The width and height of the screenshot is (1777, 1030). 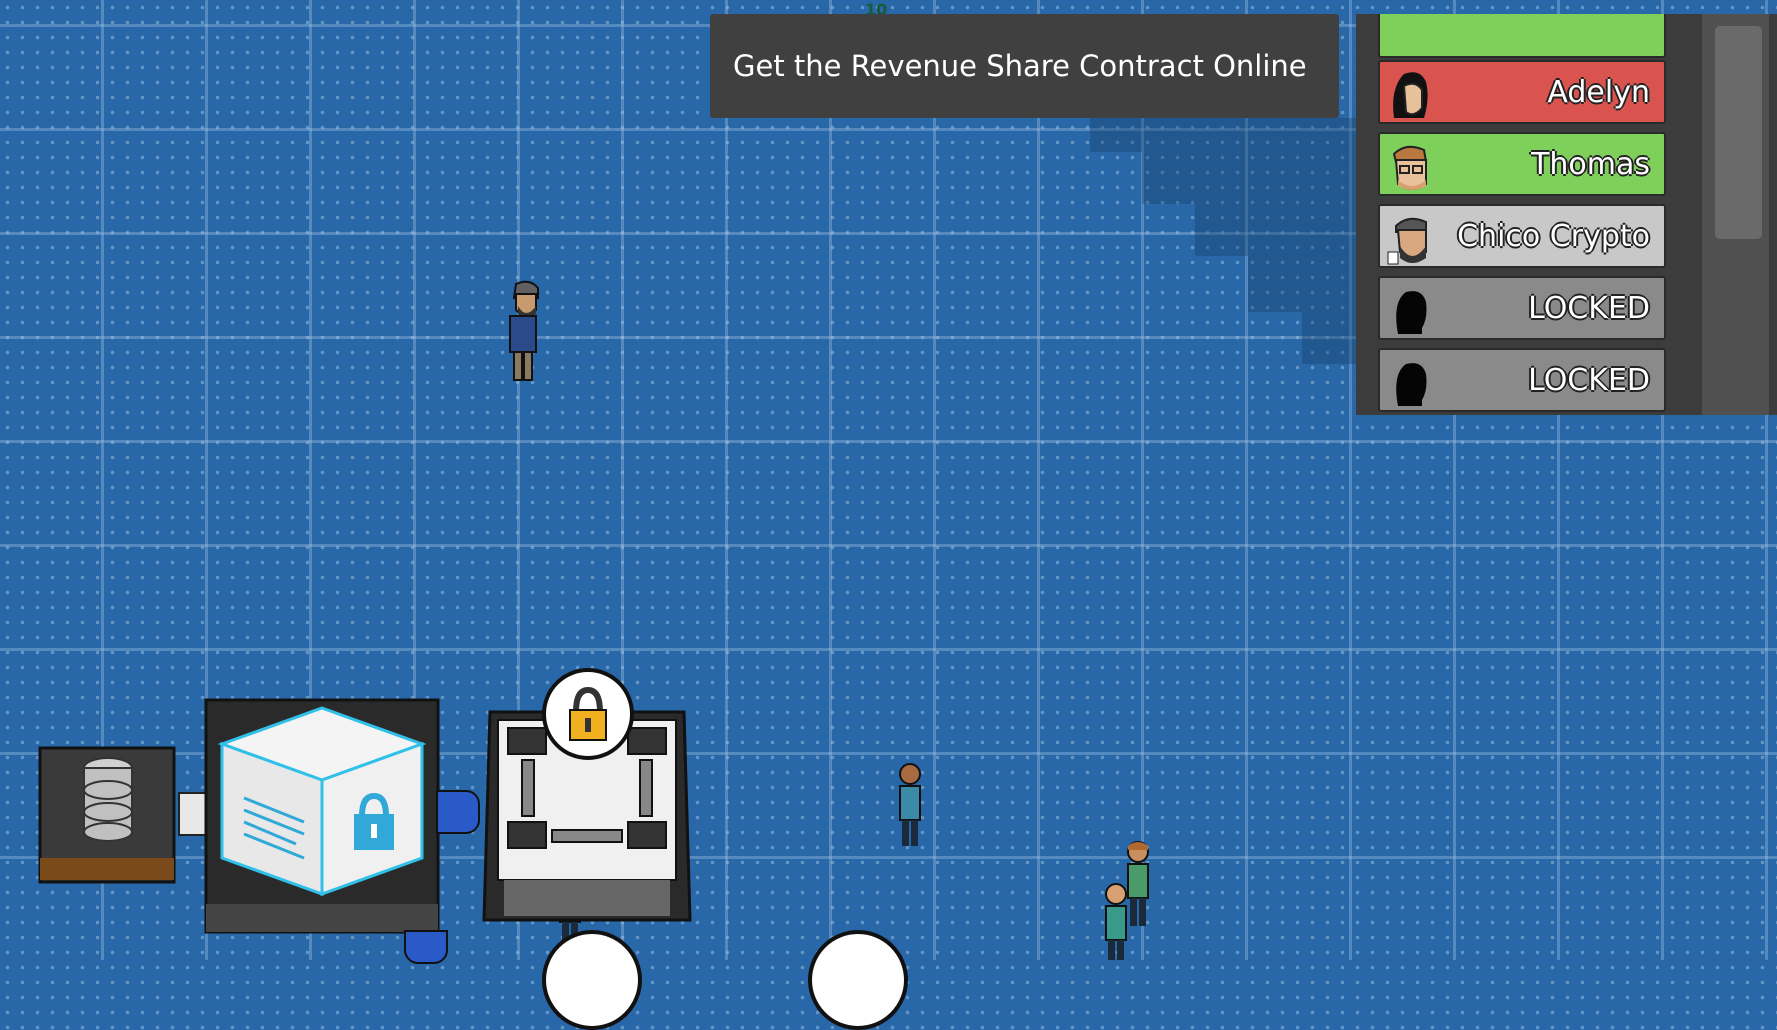 What do you see at coordinates (1522, 92) in the screenshot?
I see `roster-card-adelyn: Adelyn` at bounding box center [1522, 92].